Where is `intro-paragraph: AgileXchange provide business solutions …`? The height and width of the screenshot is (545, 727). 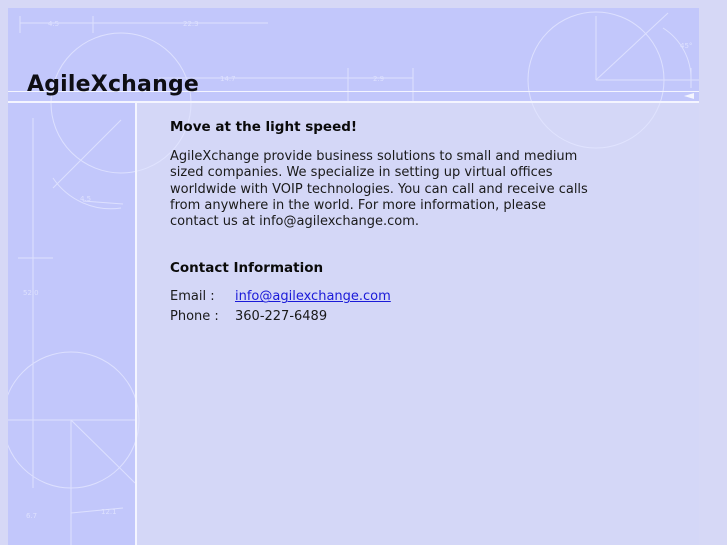
intro-paragraph: AgileXchange provide business solutions … is located at coordinates (379, 189).